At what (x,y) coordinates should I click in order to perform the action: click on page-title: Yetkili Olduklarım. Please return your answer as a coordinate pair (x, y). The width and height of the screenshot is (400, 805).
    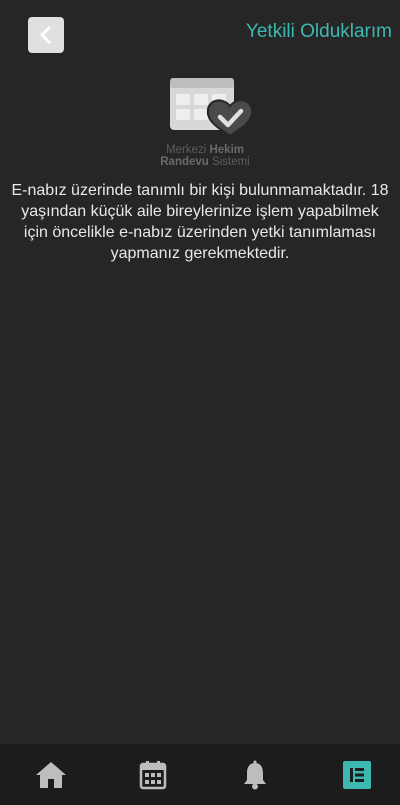
    Looking at the image, I should click on (318, 31).